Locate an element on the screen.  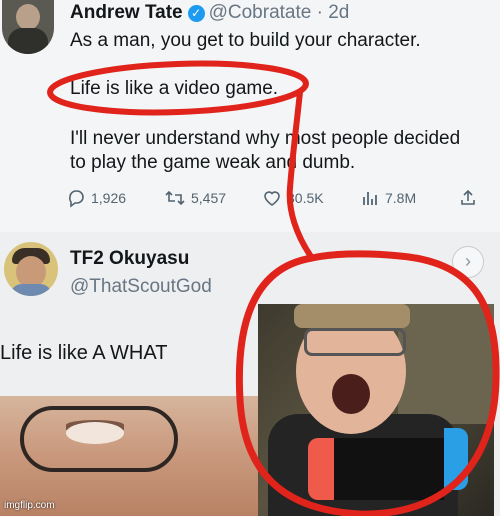
share-button is located at coordinates (468, 198).